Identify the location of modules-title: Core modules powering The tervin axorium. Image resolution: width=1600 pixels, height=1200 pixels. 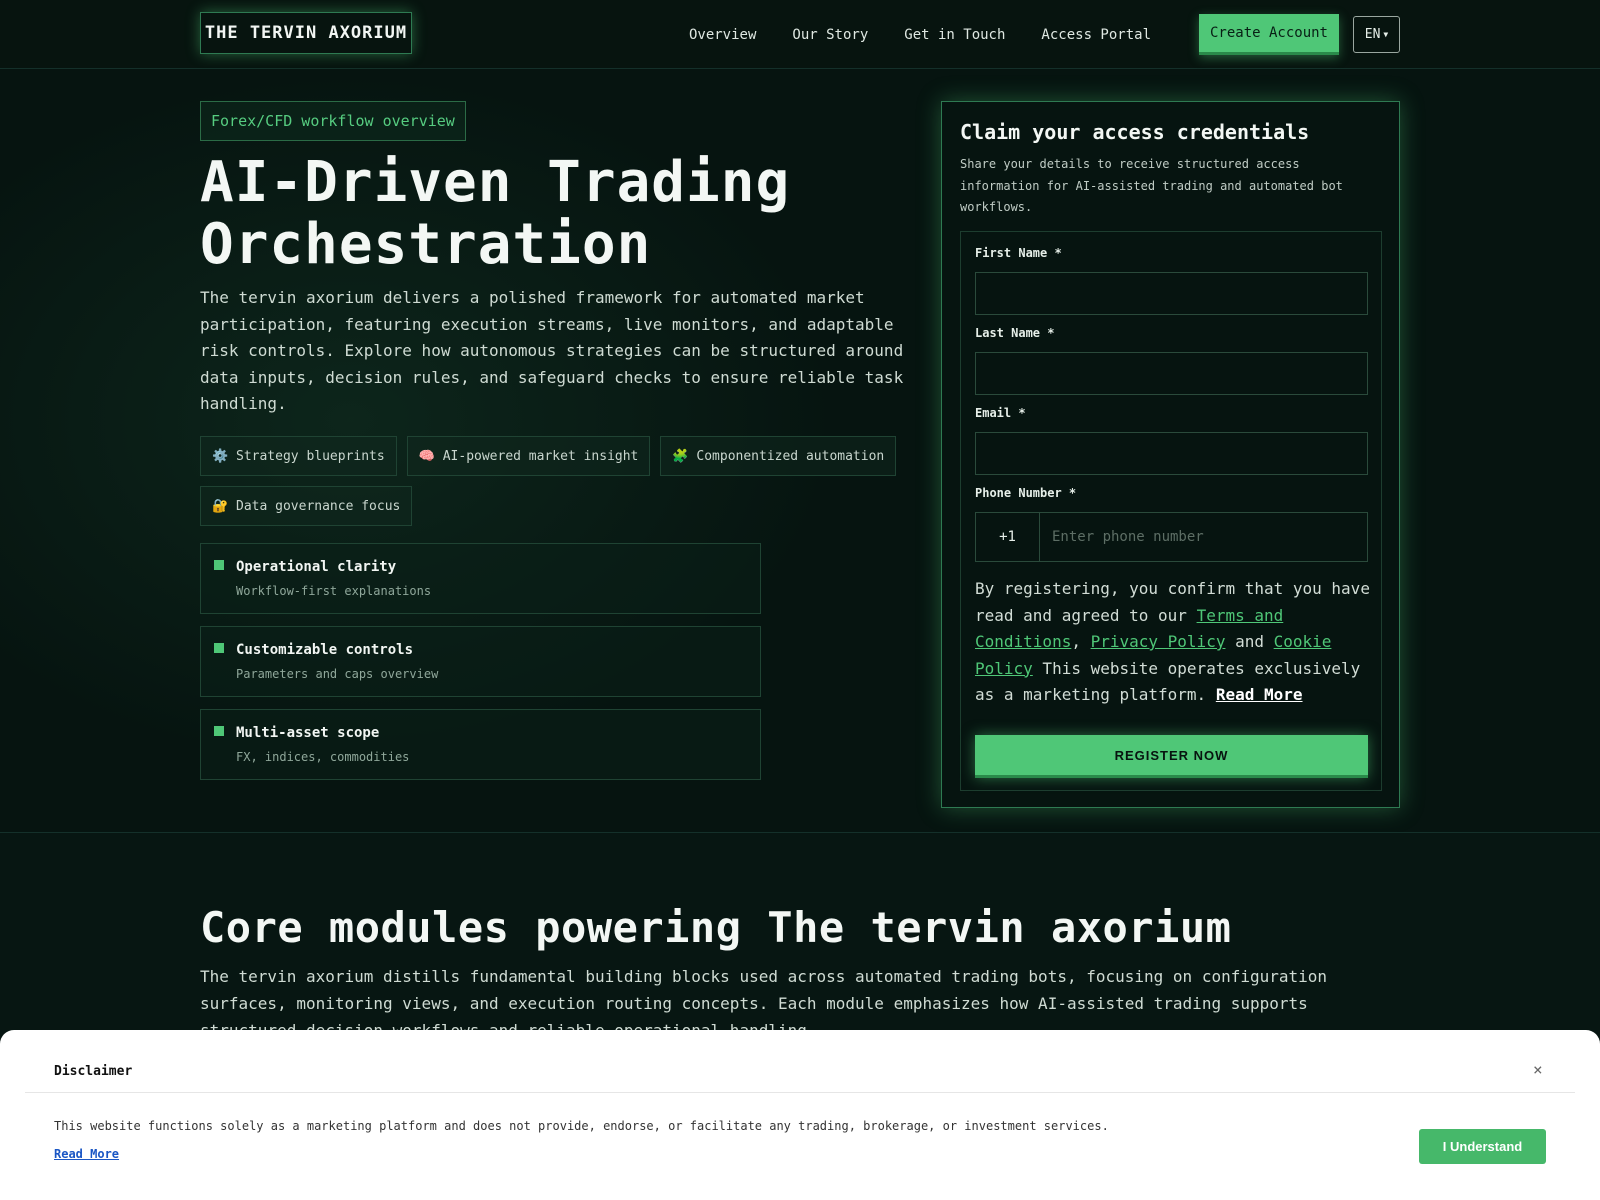
(716, 927).